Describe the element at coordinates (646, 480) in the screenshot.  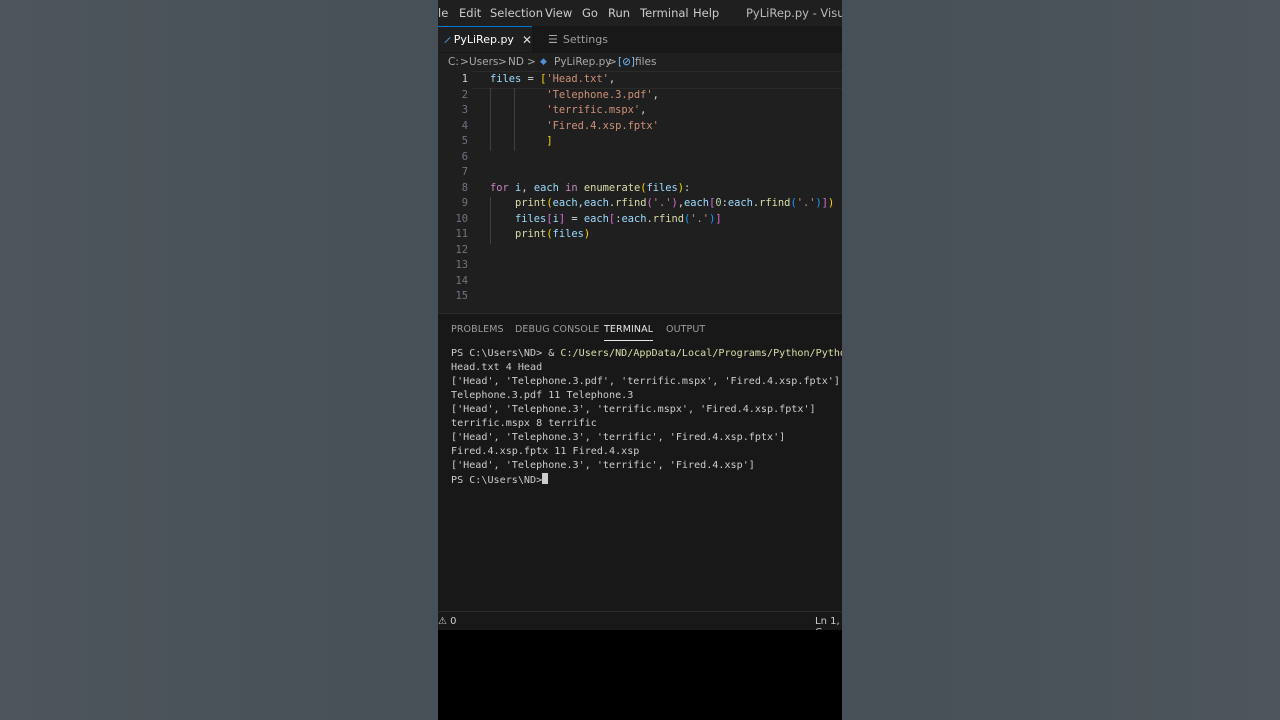
I see `terminal-final-line: PS C:\Users\ND>` at that location.